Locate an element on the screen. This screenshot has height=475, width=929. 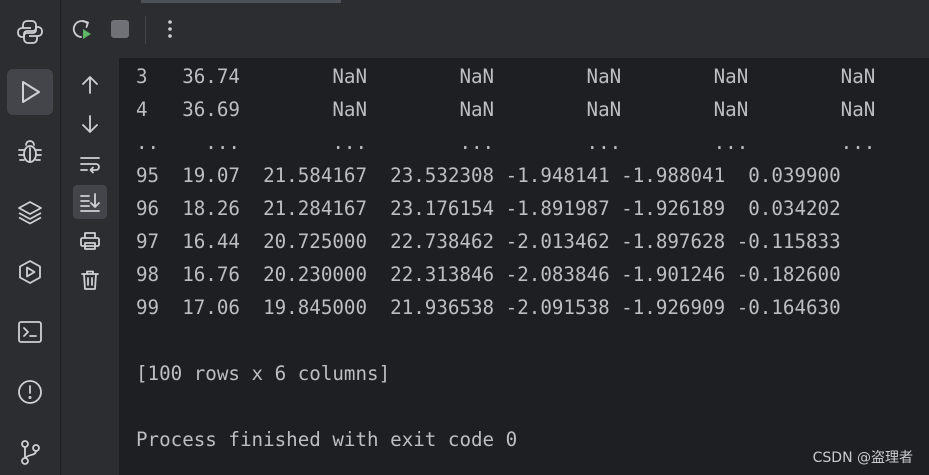
git-tool-button is located at coordinates (30, 452).